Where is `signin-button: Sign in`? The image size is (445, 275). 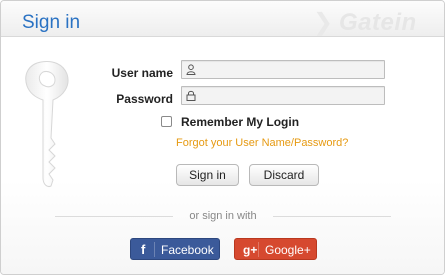 signin-button: Sign in is located at coordinates (207, 175).